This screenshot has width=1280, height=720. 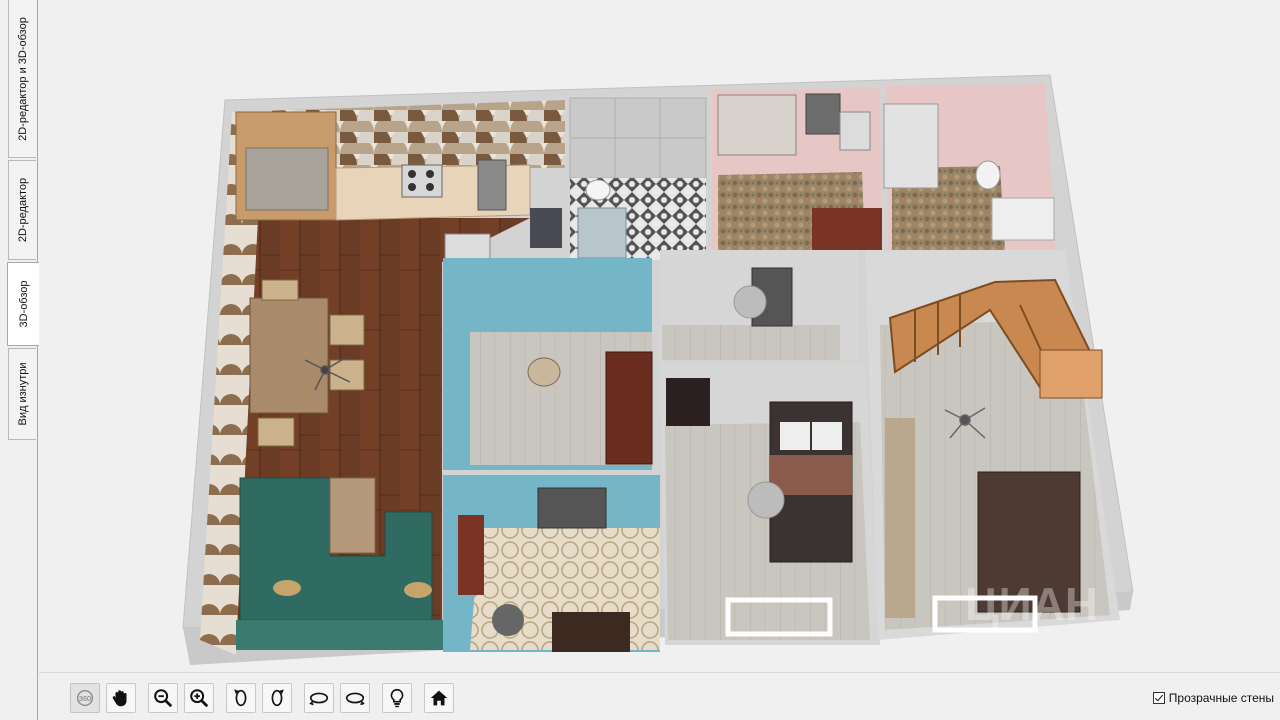 I want to click on fridge, so click(x=492, y=185).